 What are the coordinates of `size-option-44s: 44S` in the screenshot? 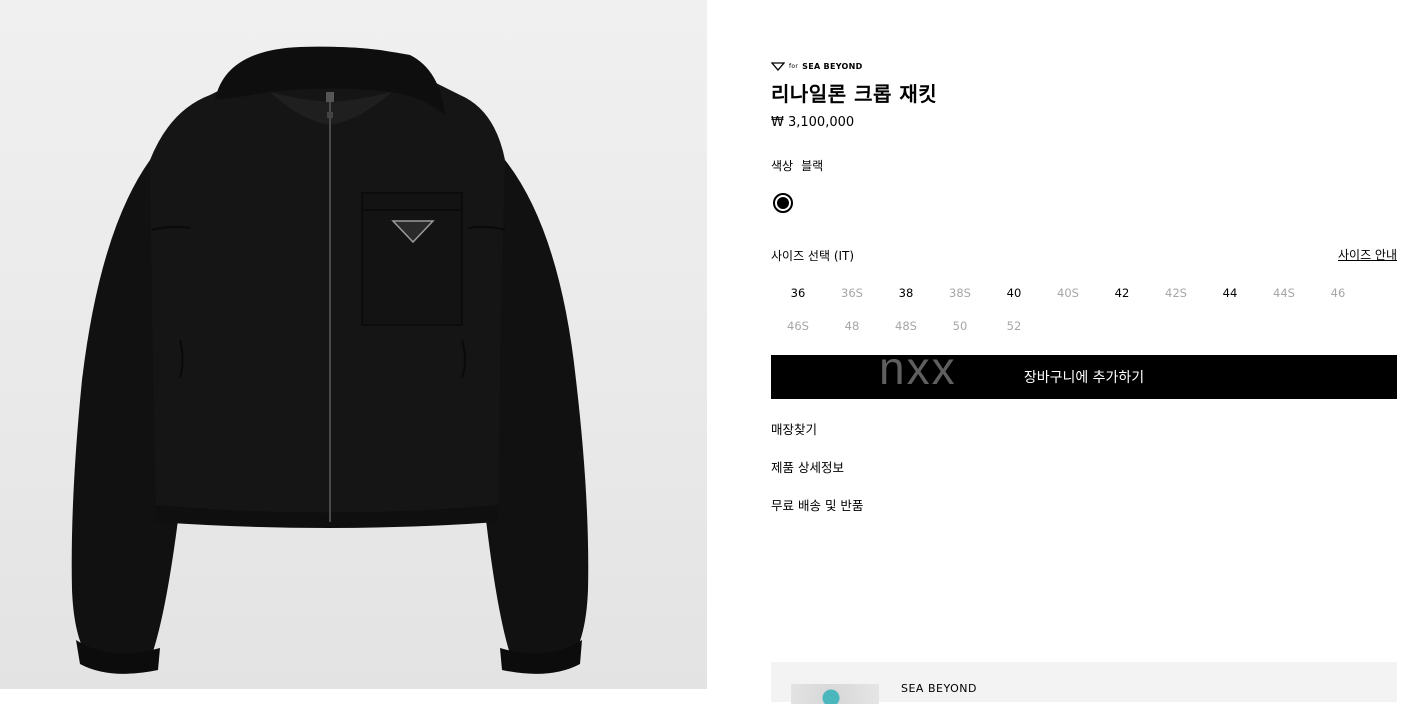 It's located at (1284, 292).